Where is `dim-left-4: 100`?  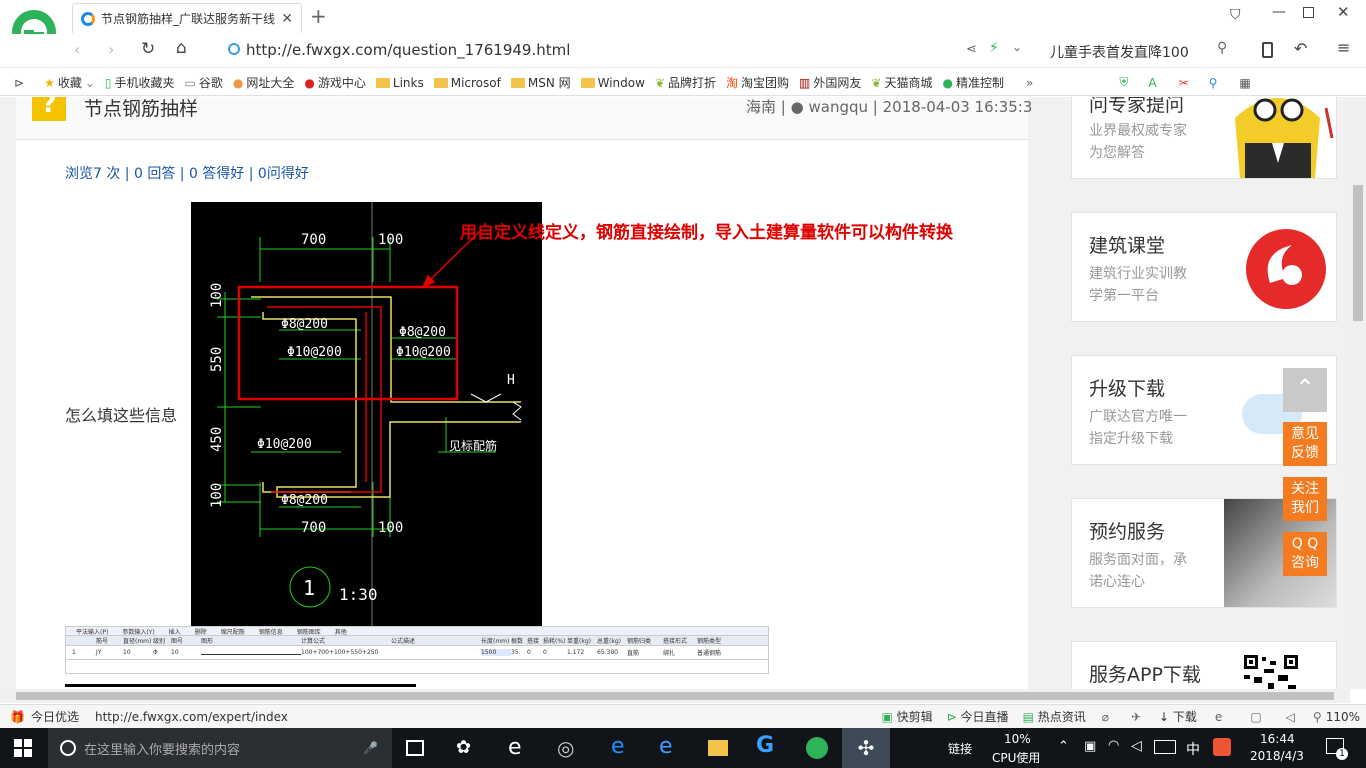
dim-left-4: 100 is located at coordinates (217, 495).